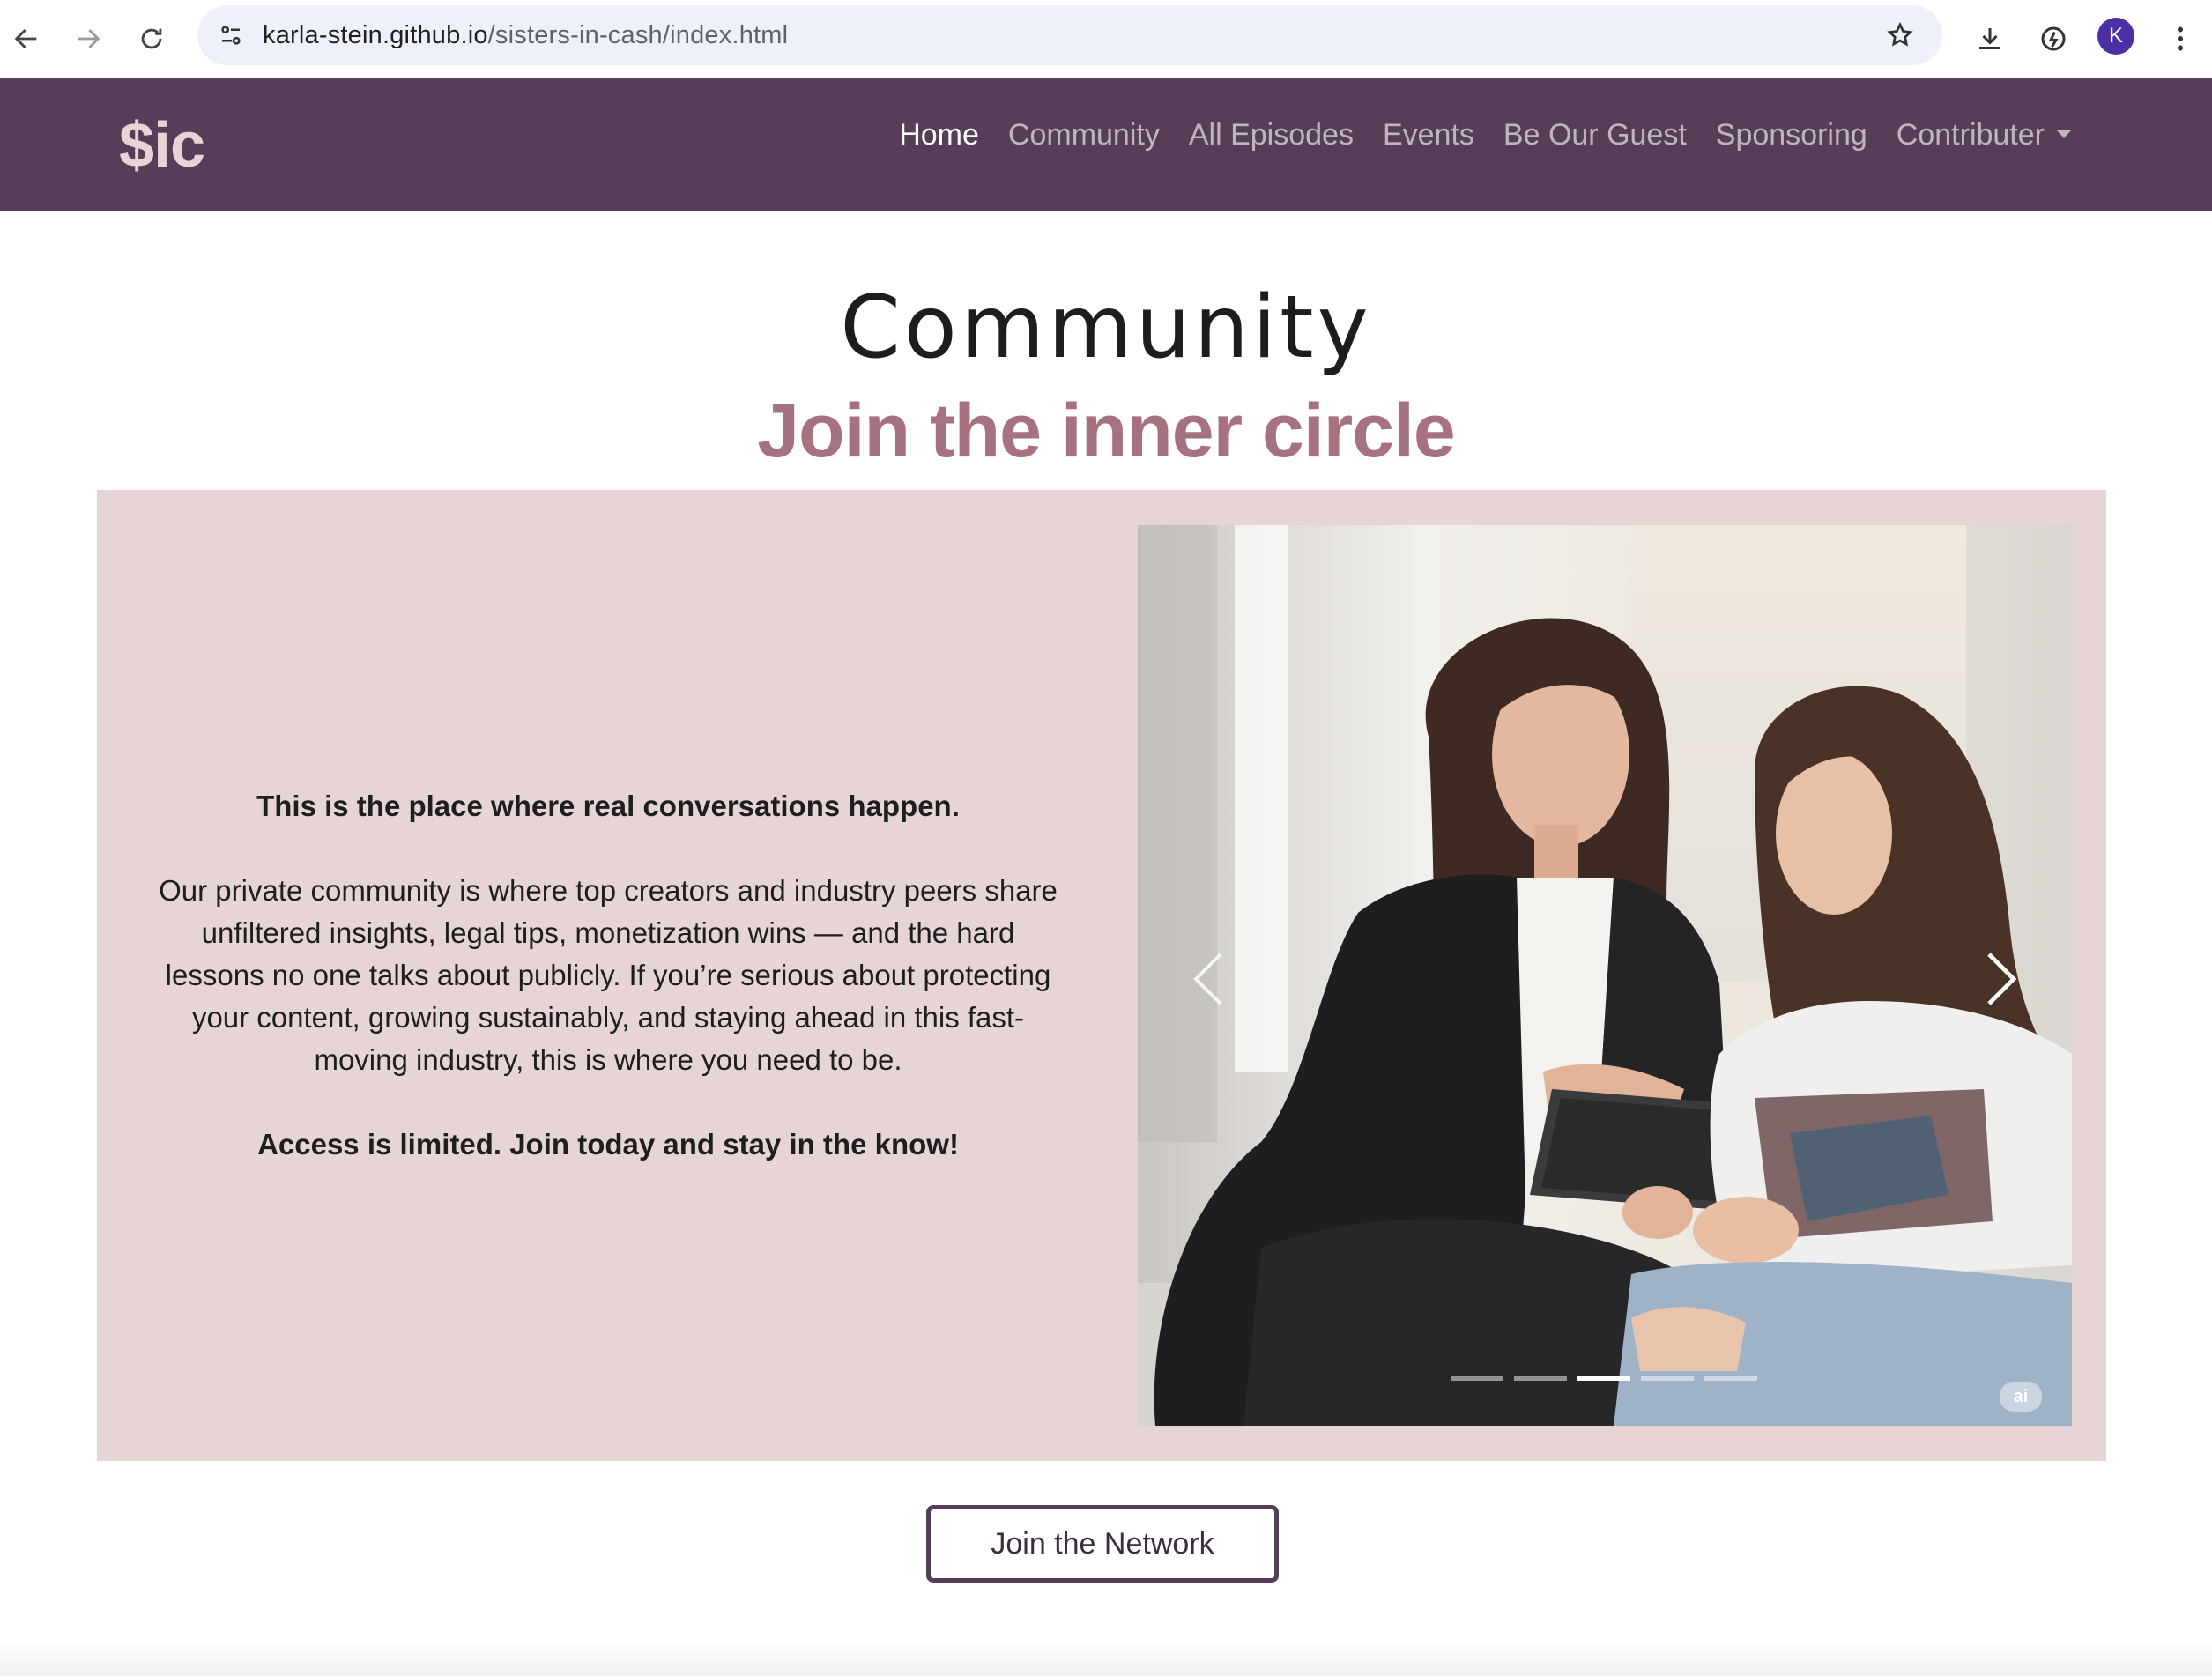  What do you see at coordinates (152, 38) in the screenshot?
I see `reload-icon` at bounding box center [152, 38].